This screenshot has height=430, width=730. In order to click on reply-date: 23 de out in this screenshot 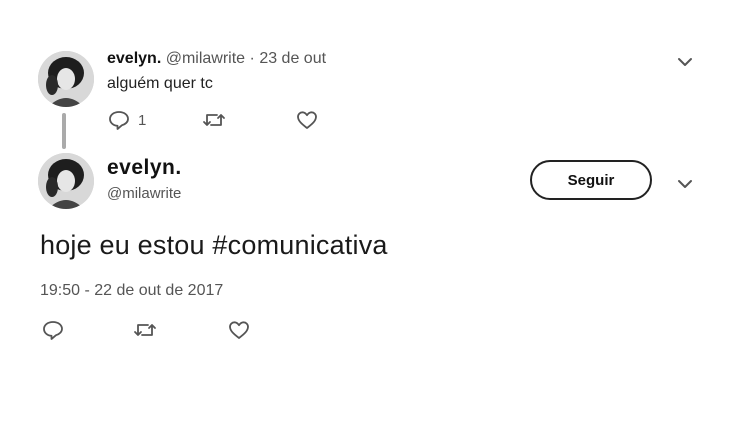, I will do `click(292, 58)`.